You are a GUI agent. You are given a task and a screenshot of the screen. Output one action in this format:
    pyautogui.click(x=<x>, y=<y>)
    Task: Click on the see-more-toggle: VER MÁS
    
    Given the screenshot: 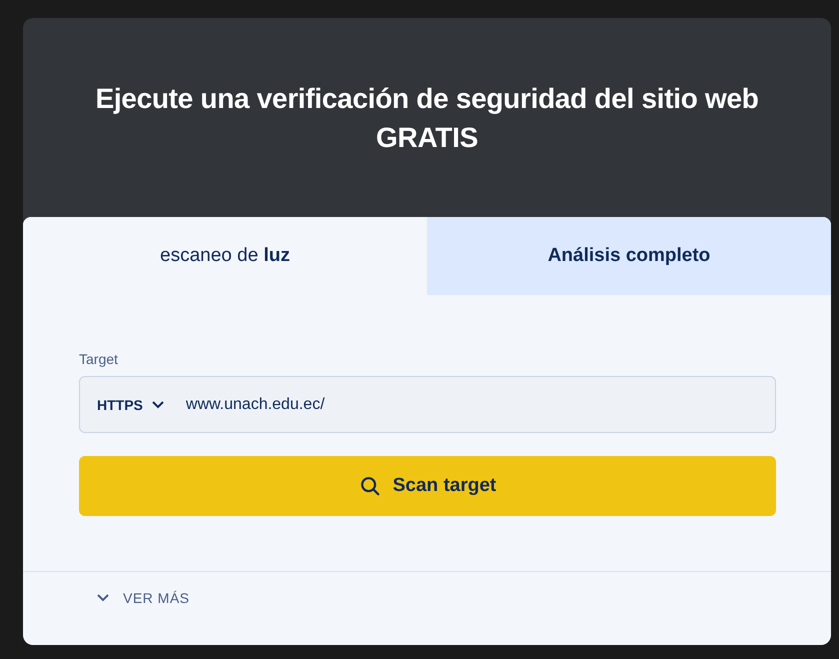 What is the action you would take?
    pyautogui.click(x=143, y=598)
    